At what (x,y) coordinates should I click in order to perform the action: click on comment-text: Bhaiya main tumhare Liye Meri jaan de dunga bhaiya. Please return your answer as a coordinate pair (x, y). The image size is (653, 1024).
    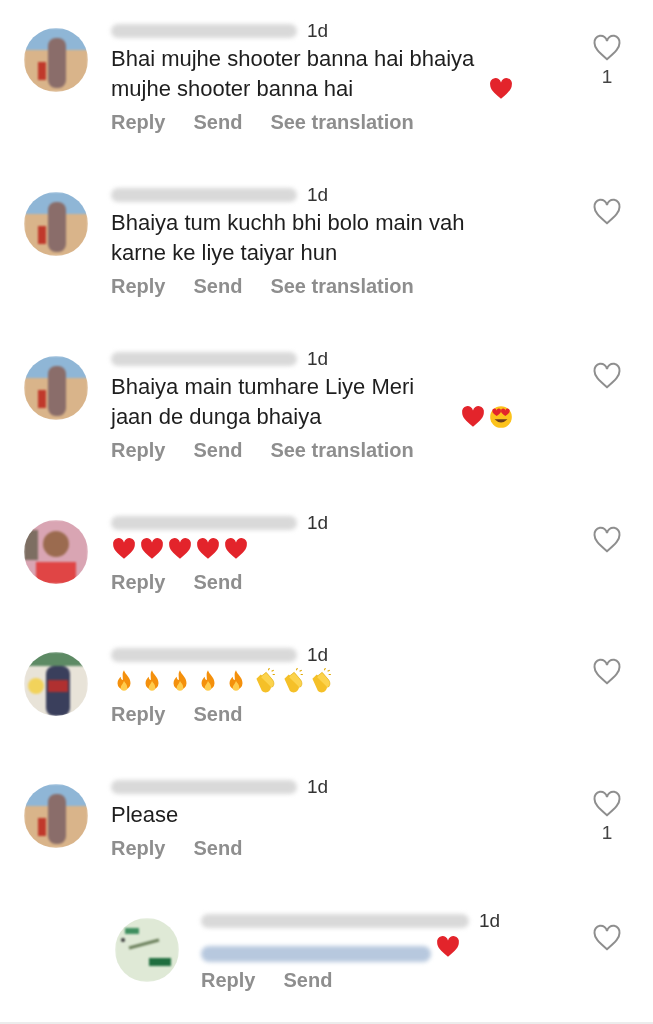
    Looking at the image, I should click on (263, 402).